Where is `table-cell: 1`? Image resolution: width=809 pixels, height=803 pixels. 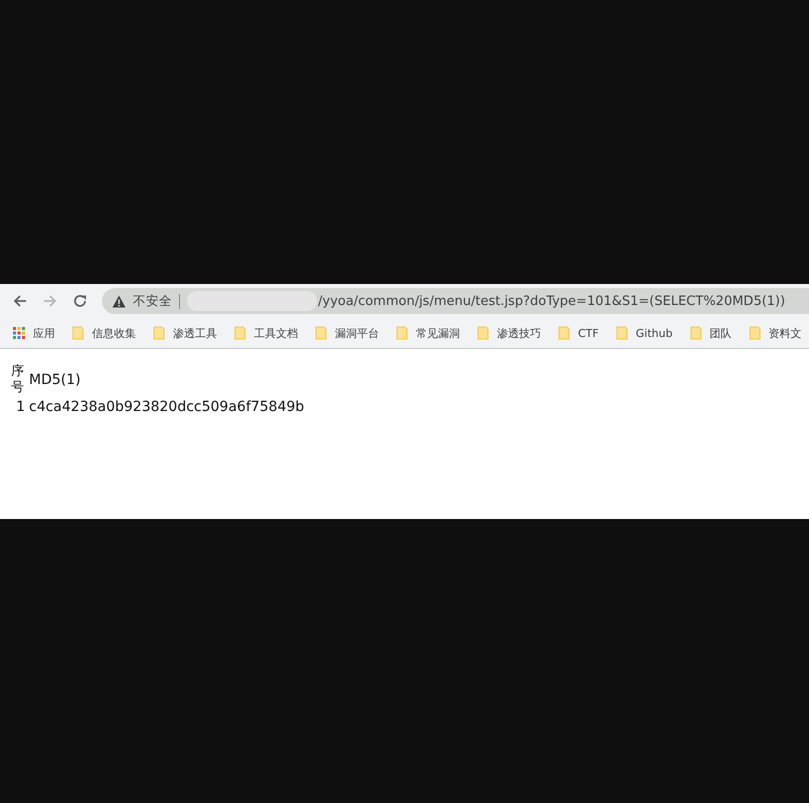 table-cell: 1 is located at coordinates (20, 407).